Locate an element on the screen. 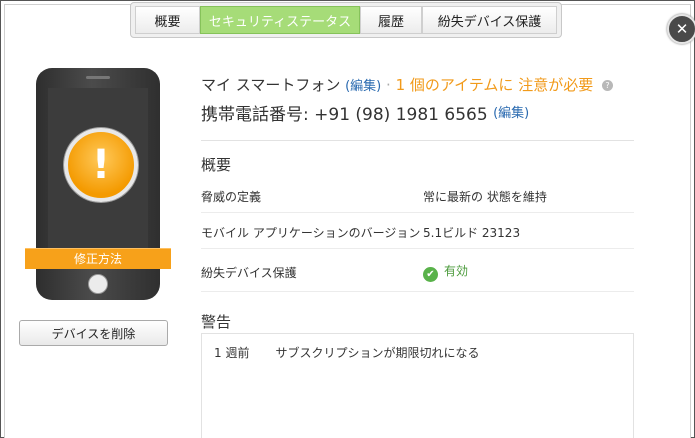 The image size is (695, 438). row-value: ✔ 有効 is located at coordinates (445, 272).